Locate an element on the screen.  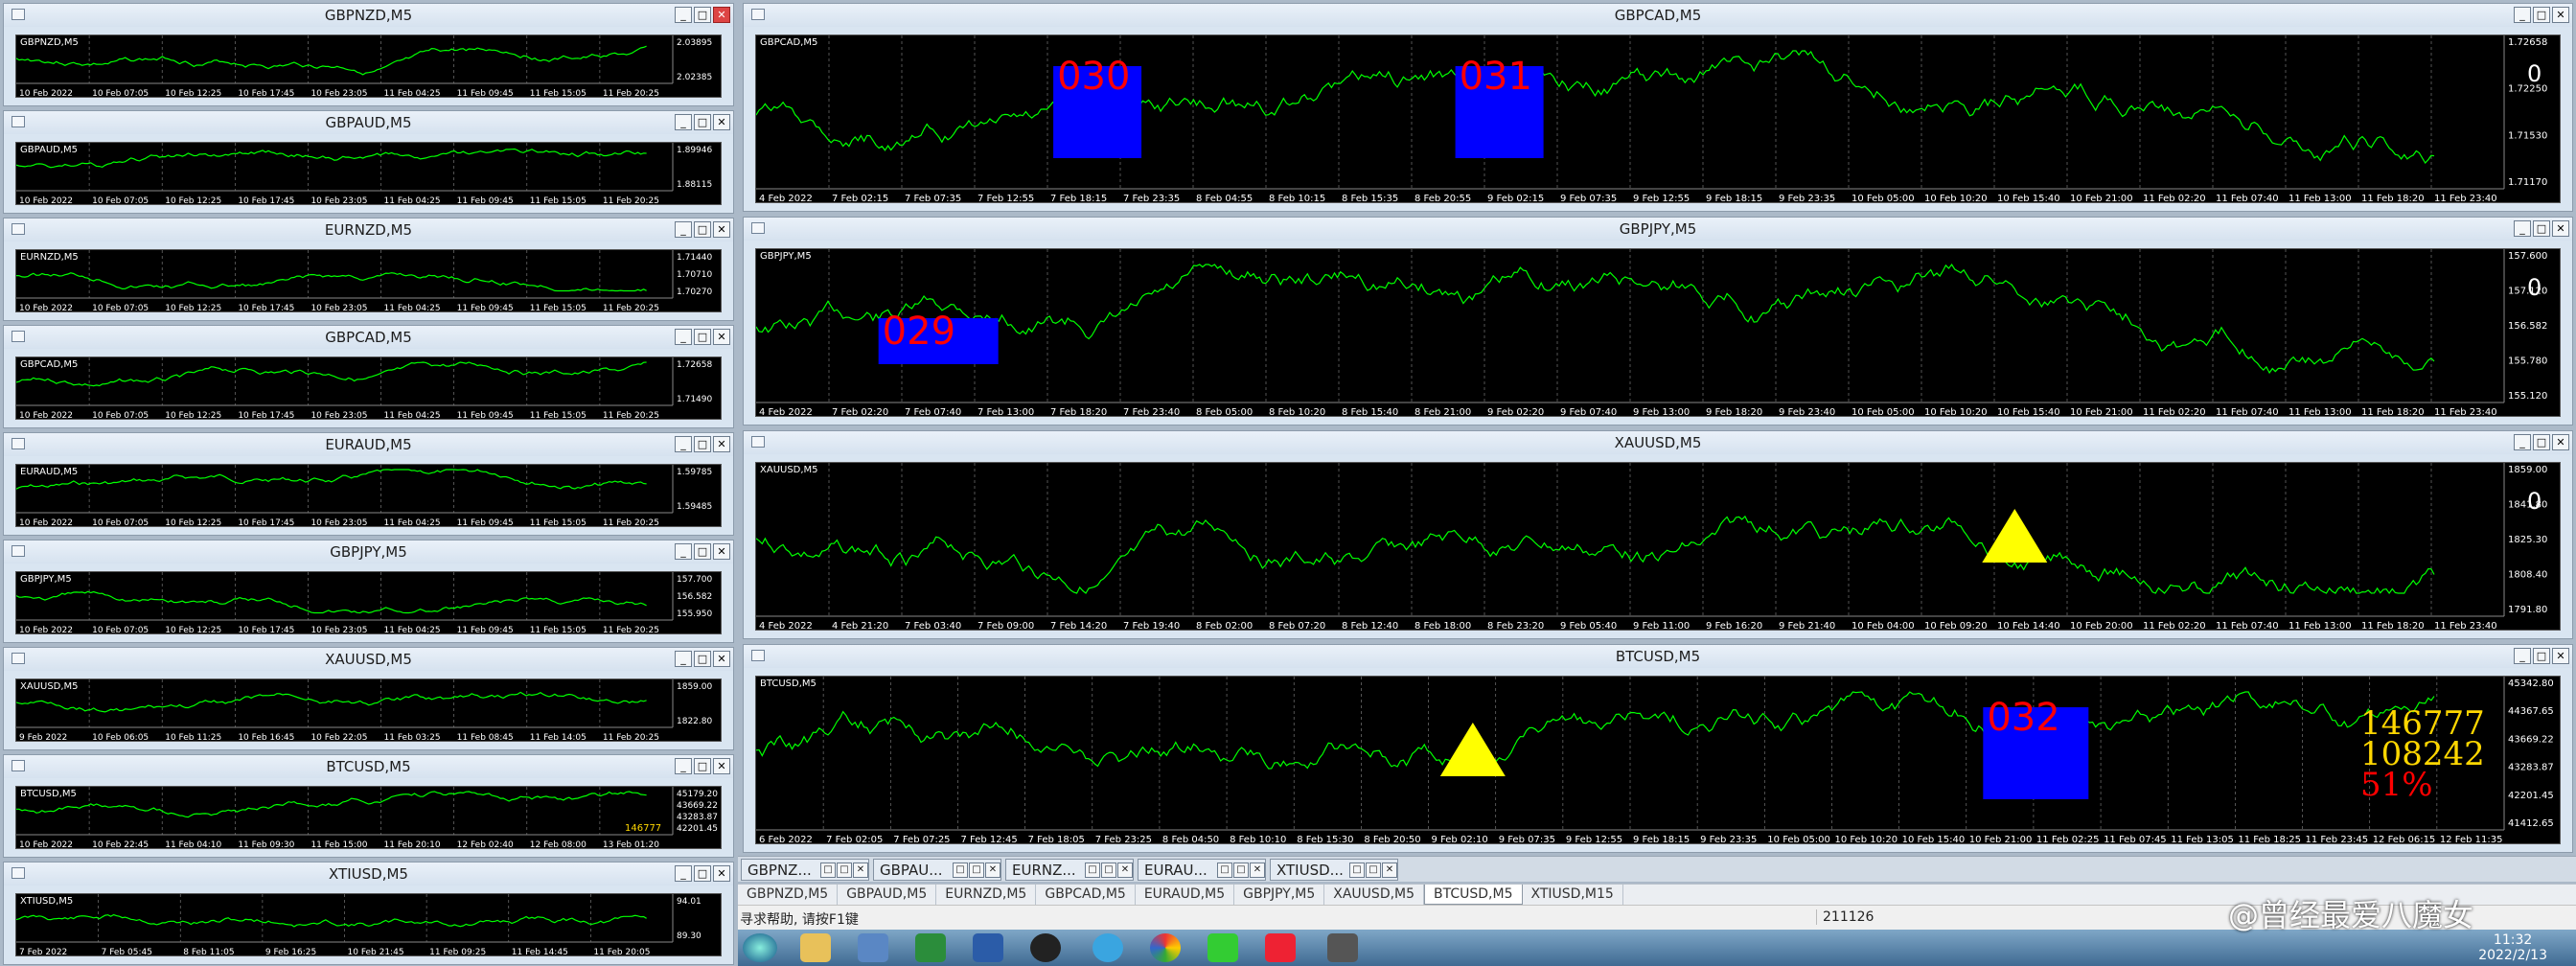
sheet-tab: GBPAUD,M5 is located at coordinates (887, 895).